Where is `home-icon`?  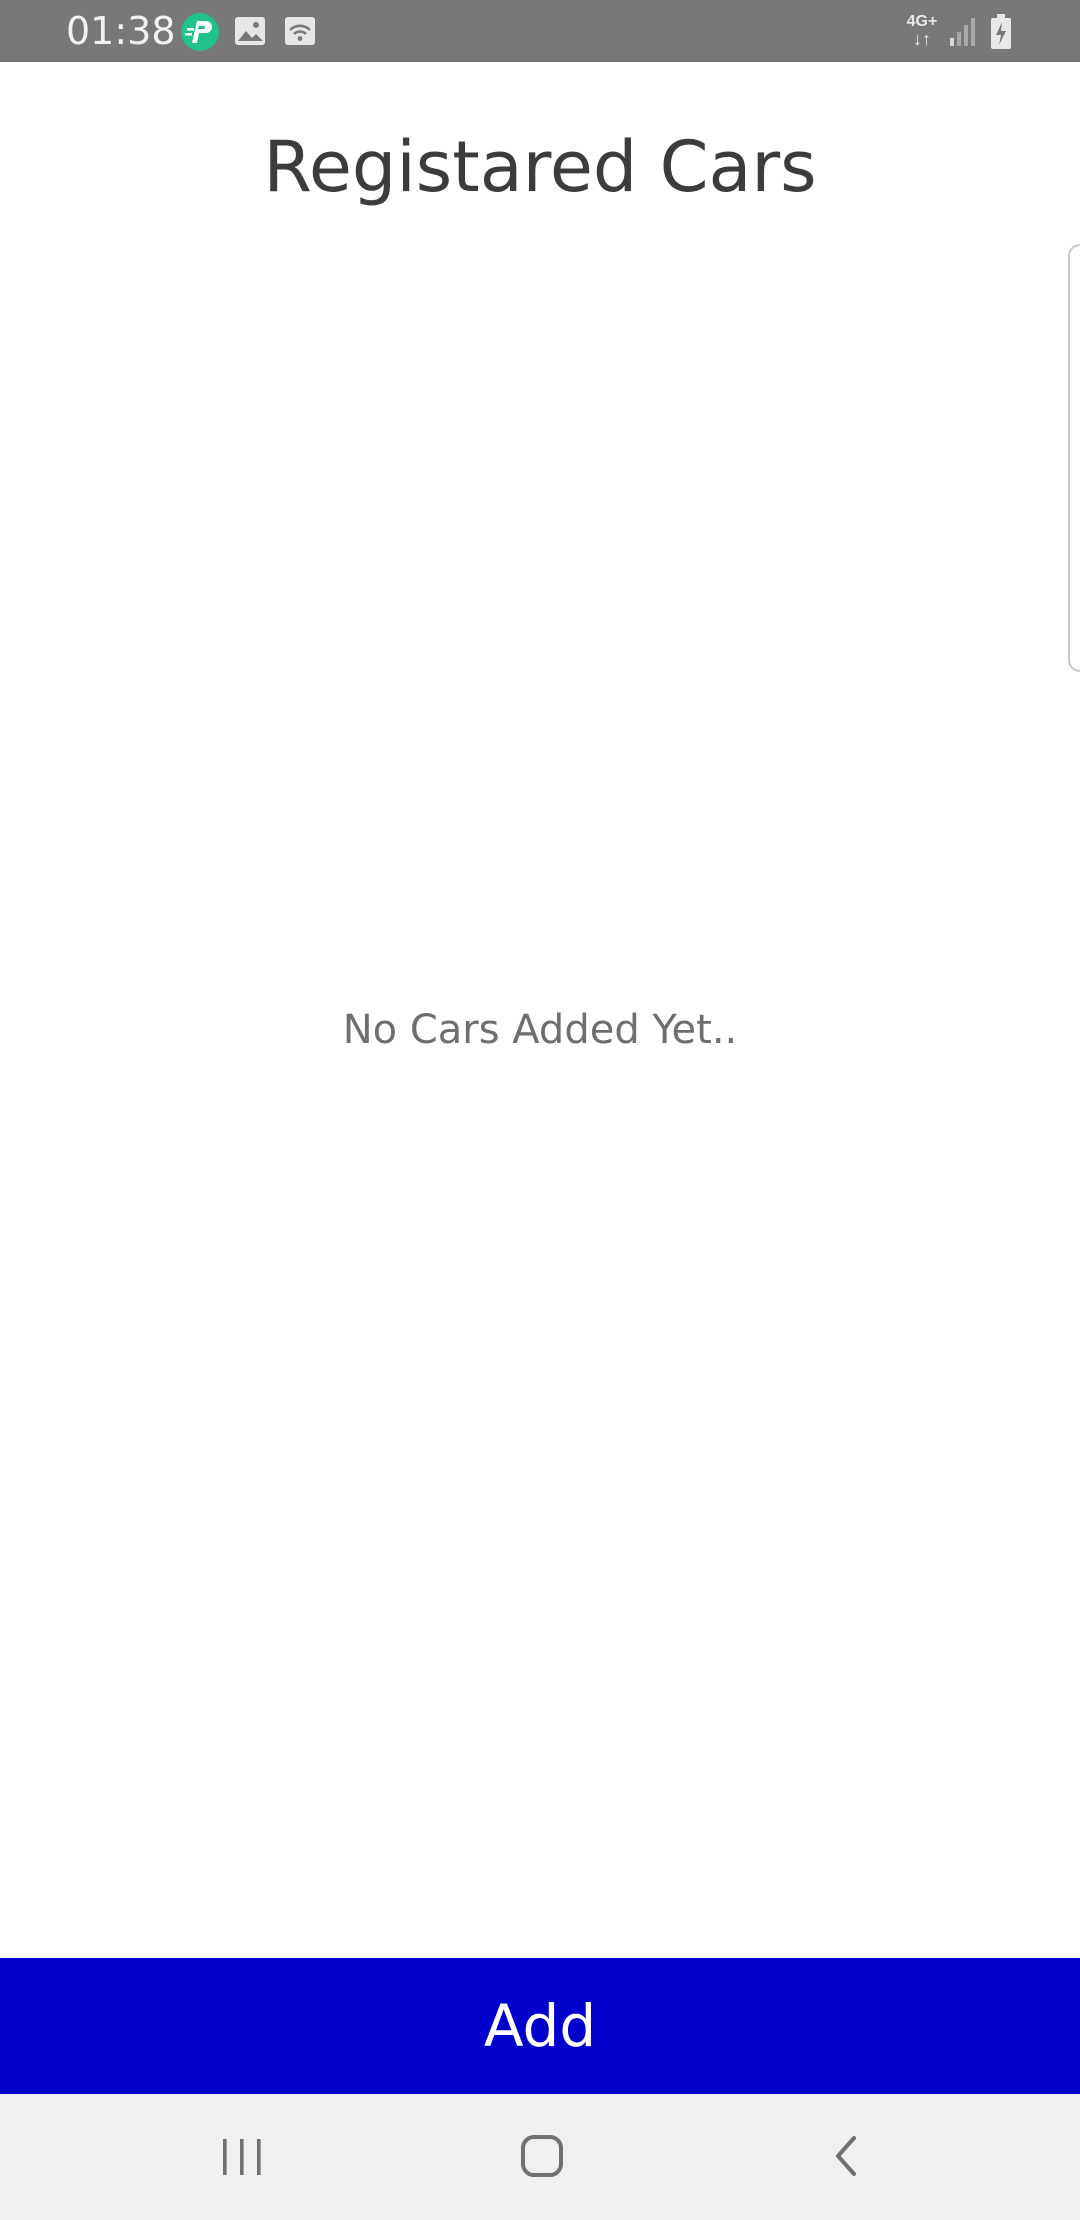 home-icon is located at coordinates (542, 2157).